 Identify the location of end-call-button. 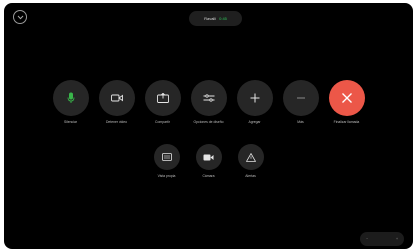
(346, 98).